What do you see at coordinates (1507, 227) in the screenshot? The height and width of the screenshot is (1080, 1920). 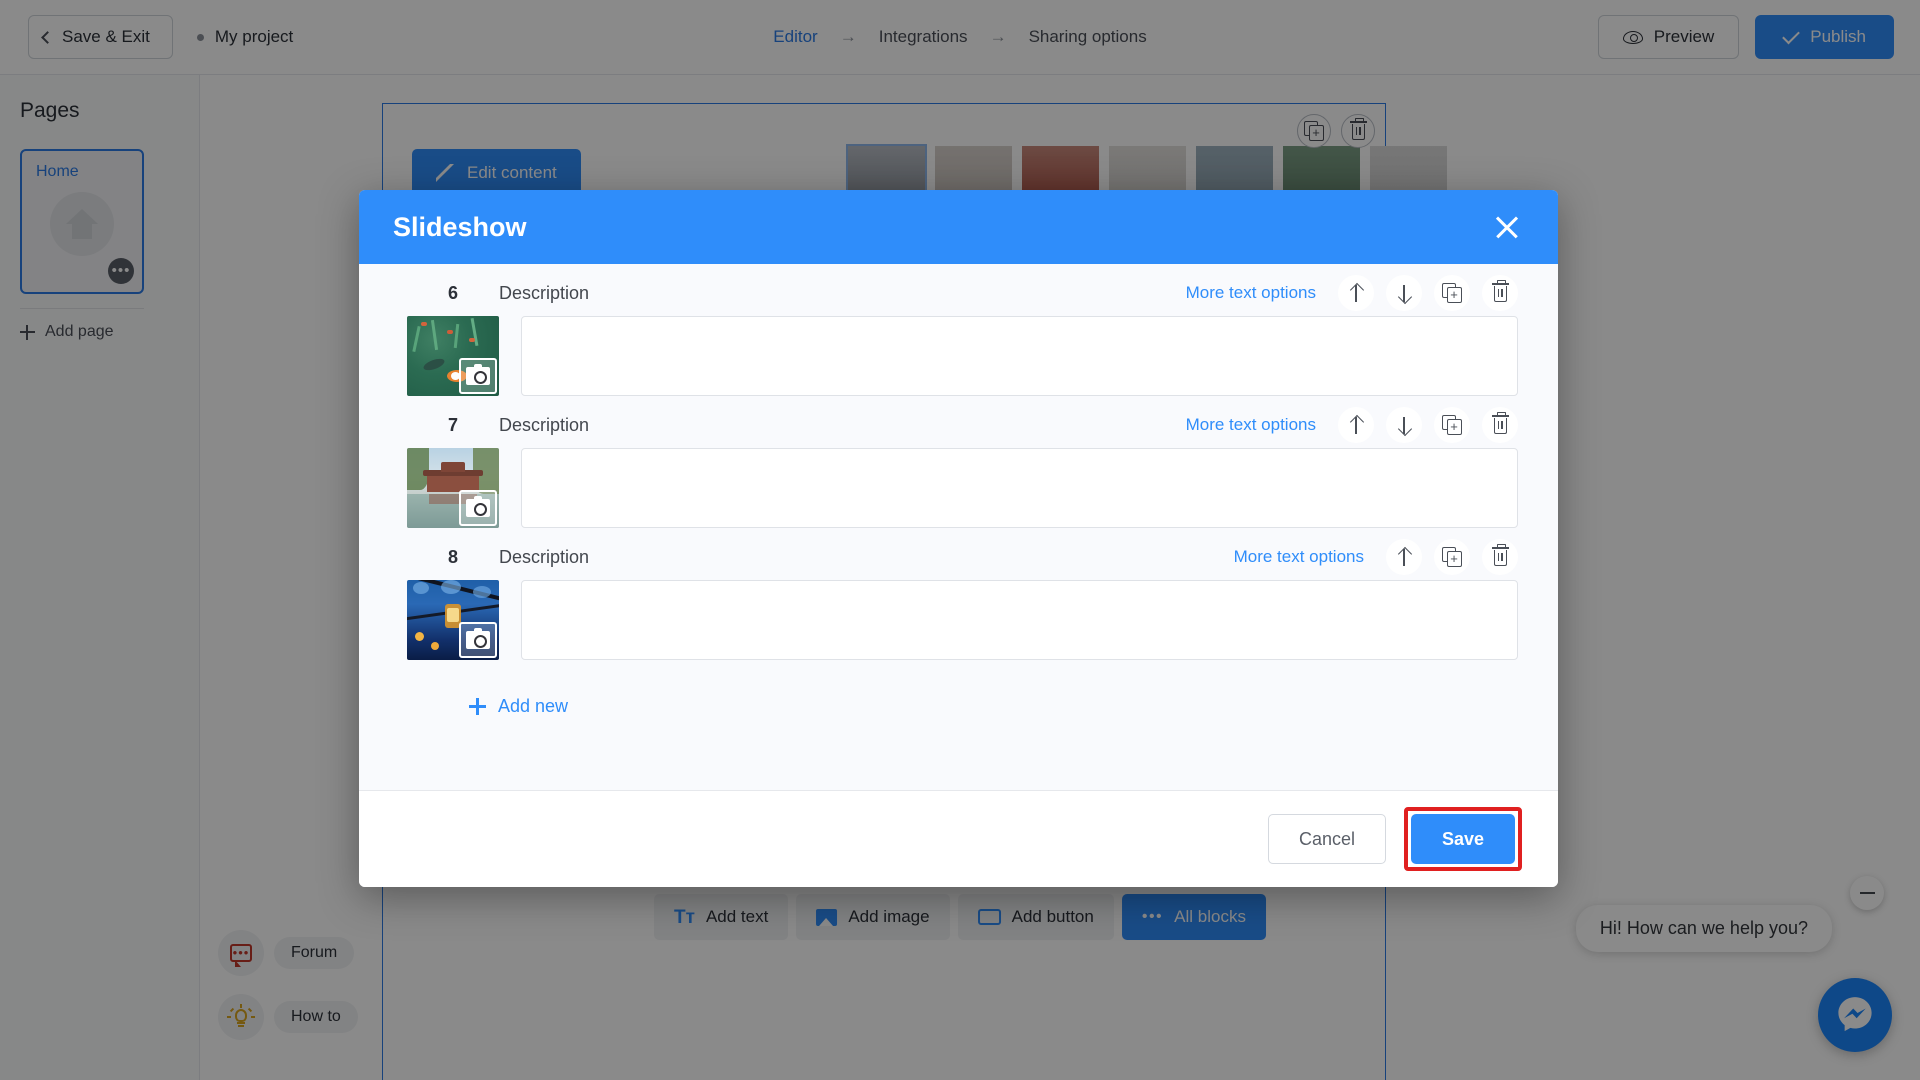 I see `close-icon` at bounding box center [1507, 227].